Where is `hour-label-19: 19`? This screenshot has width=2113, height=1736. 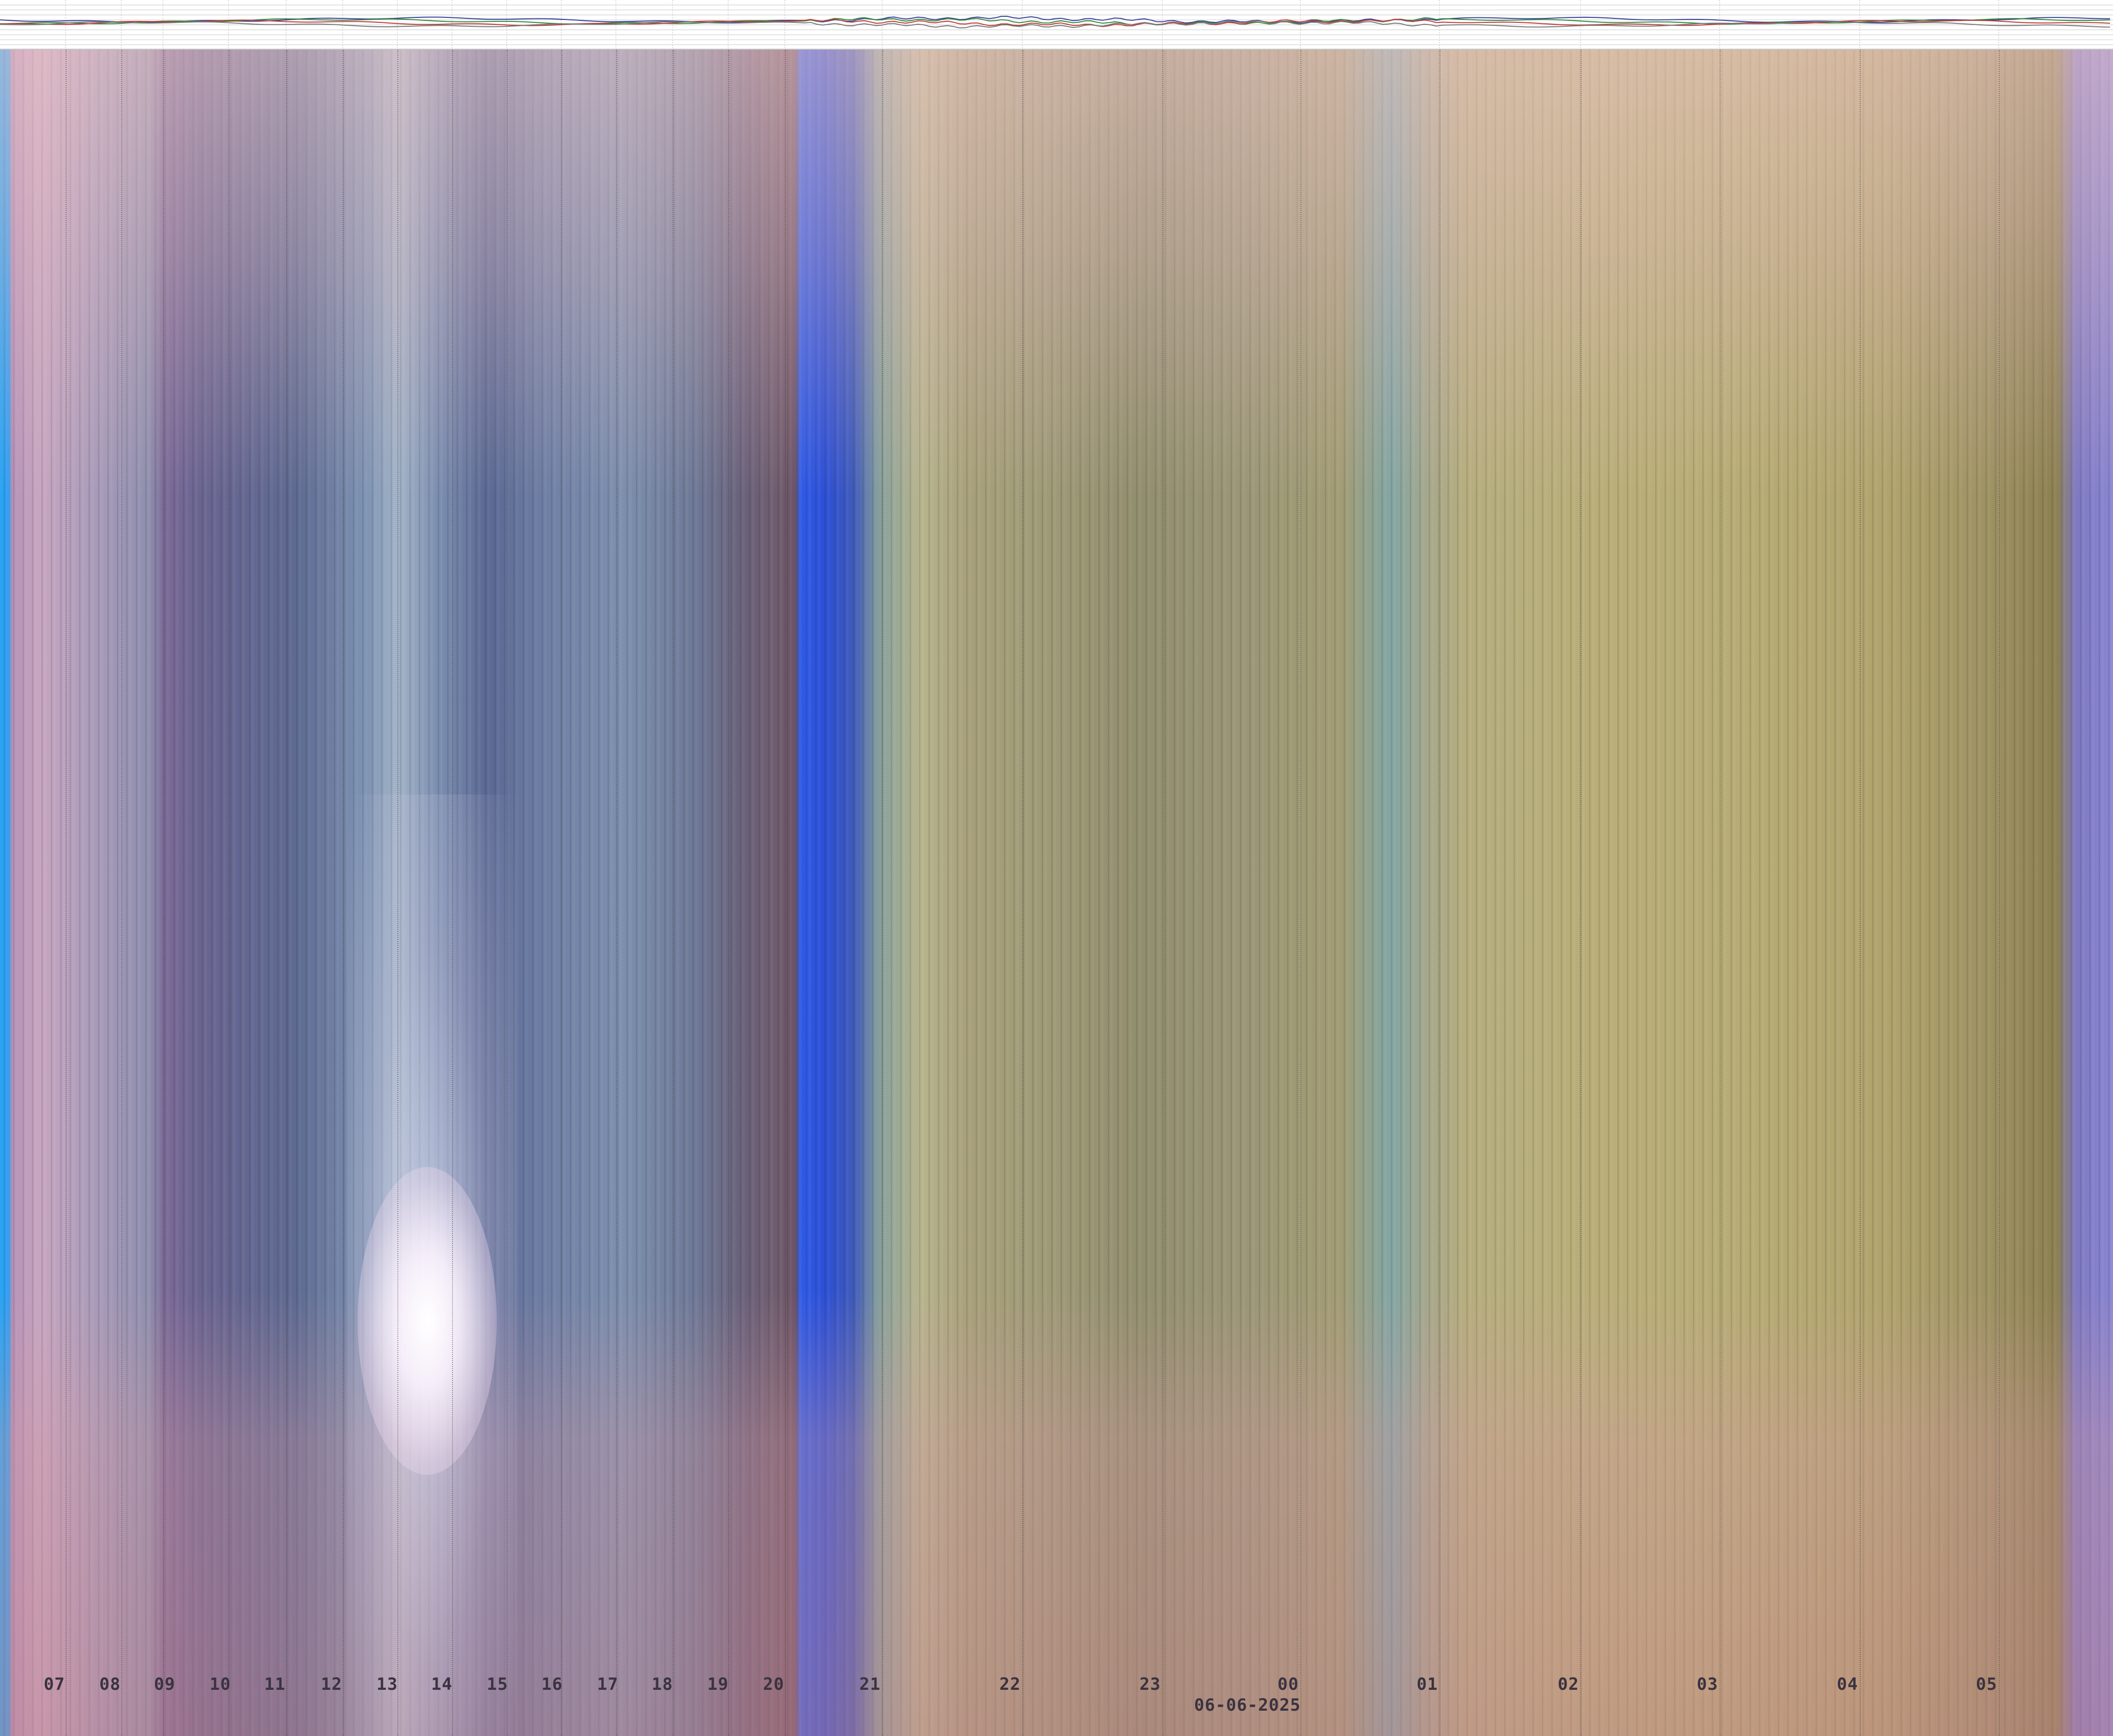 hour-label-19: 19 is located at coordinates (718, 1684).